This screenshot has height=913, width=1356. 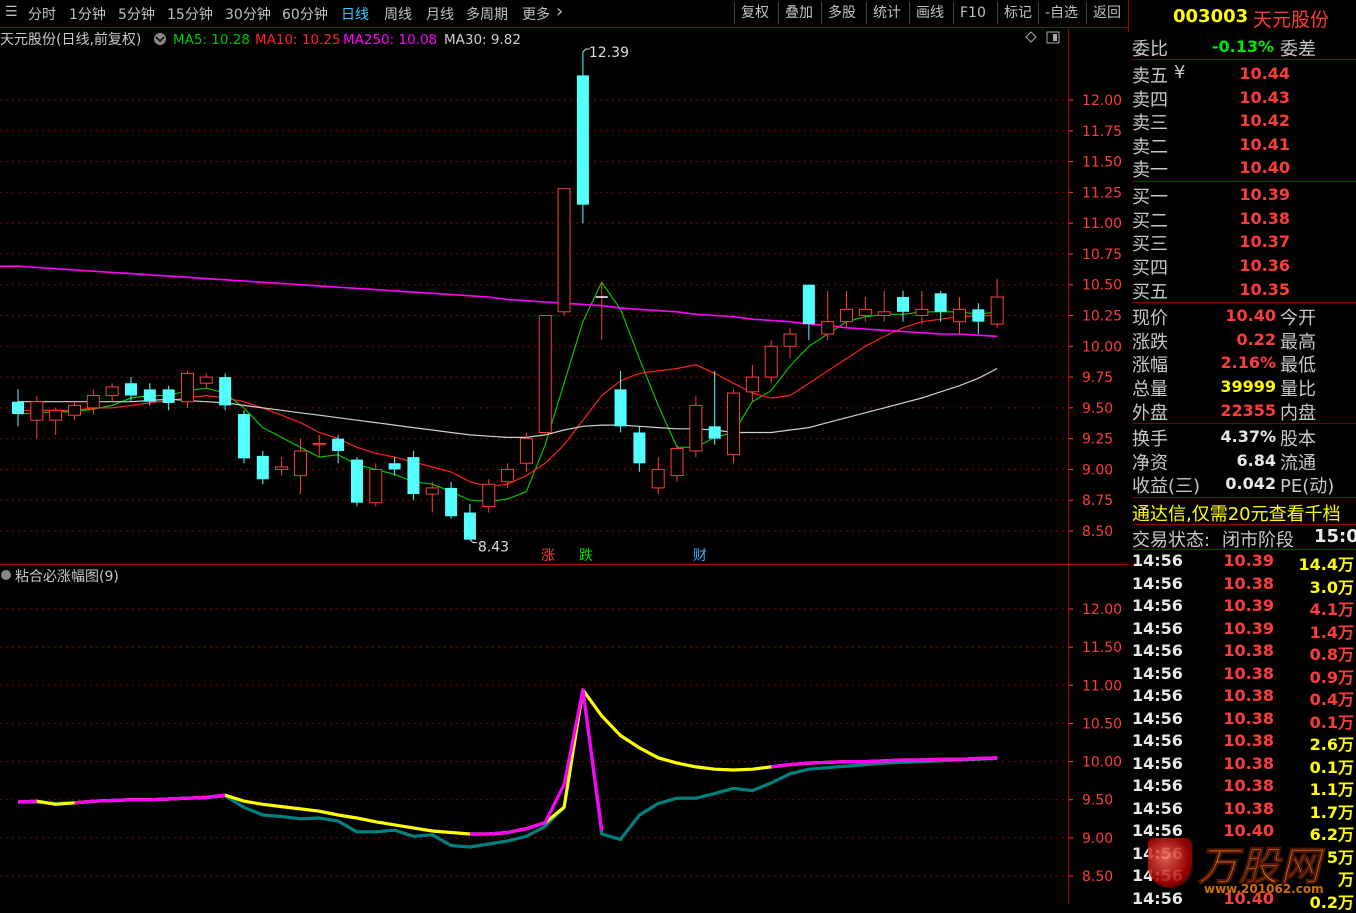 What do you see at coordinates (42, 14) in the screenshot?
I see `period-tab-0: 分时` at bounding box center [42, 14].